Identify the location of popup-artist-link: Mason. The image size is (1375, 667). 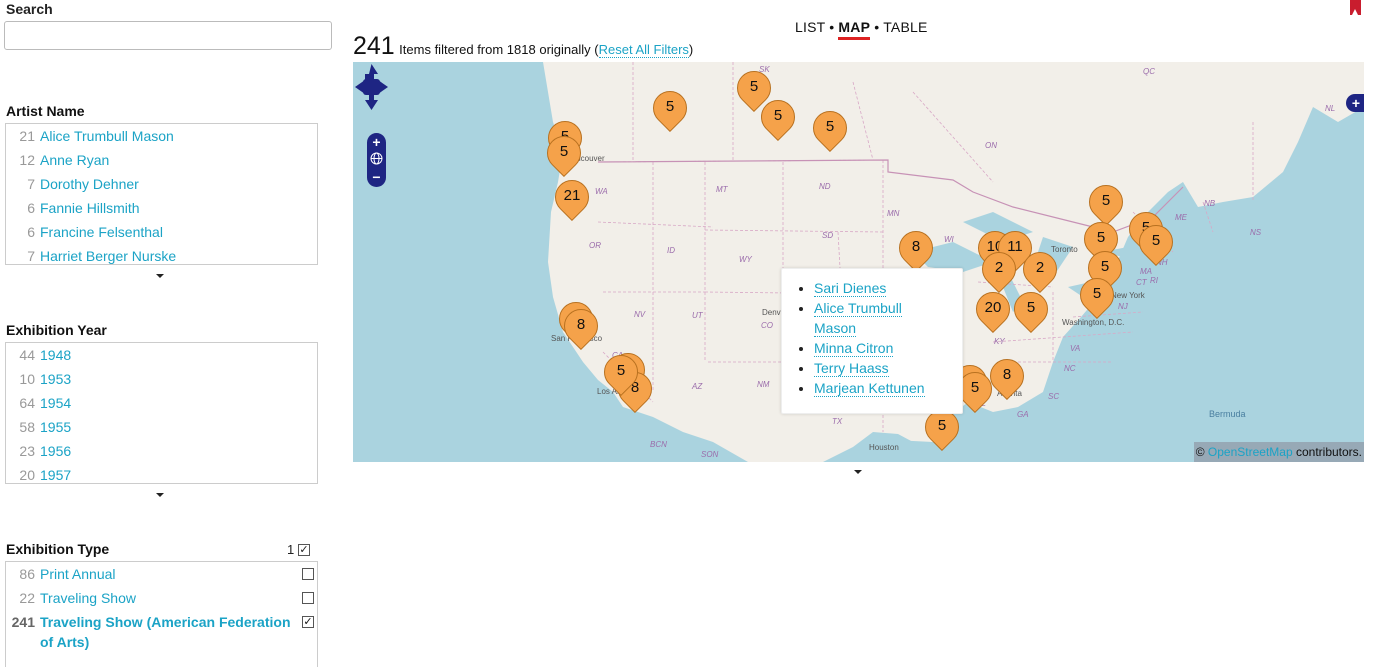
(835, 328).